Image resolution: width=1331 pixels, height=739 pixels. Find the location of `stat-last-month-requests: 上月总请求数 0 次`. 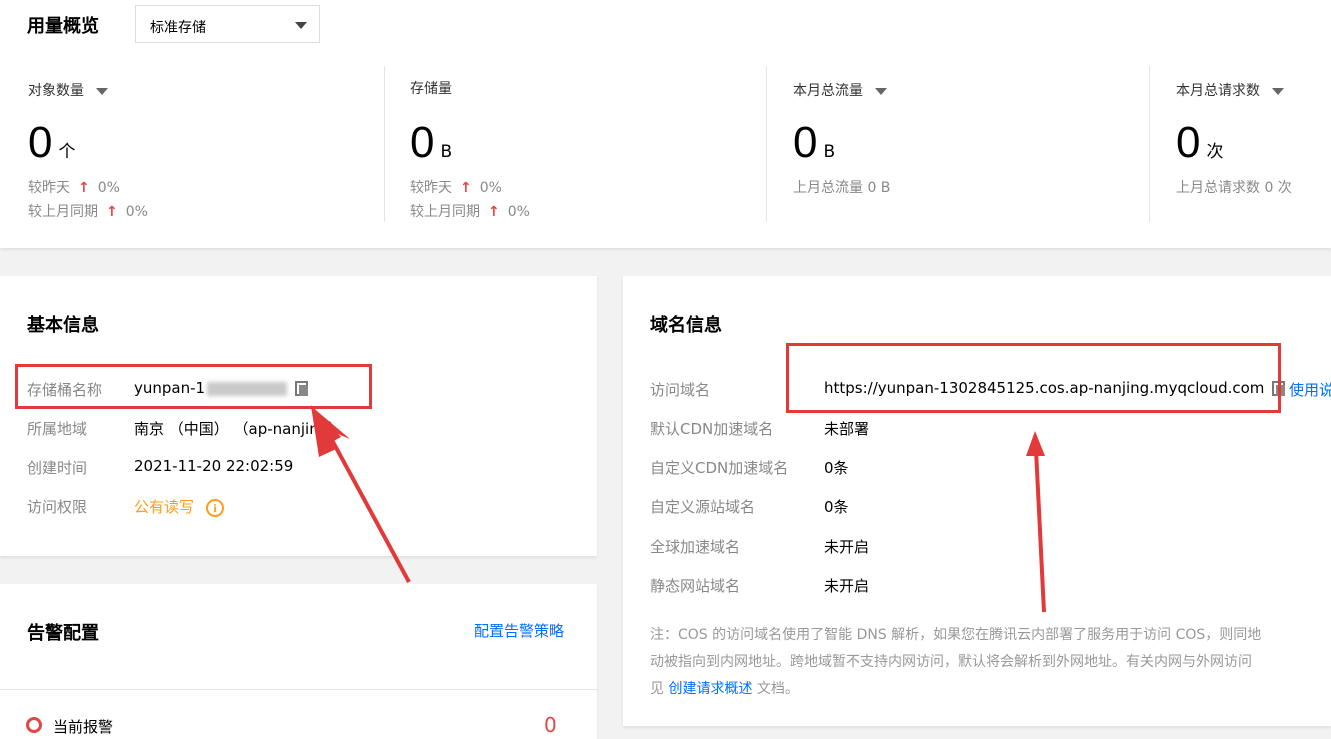

stat-last-month-requests: 上月总请求数 0 次 is located at coordinates (1234, 188).